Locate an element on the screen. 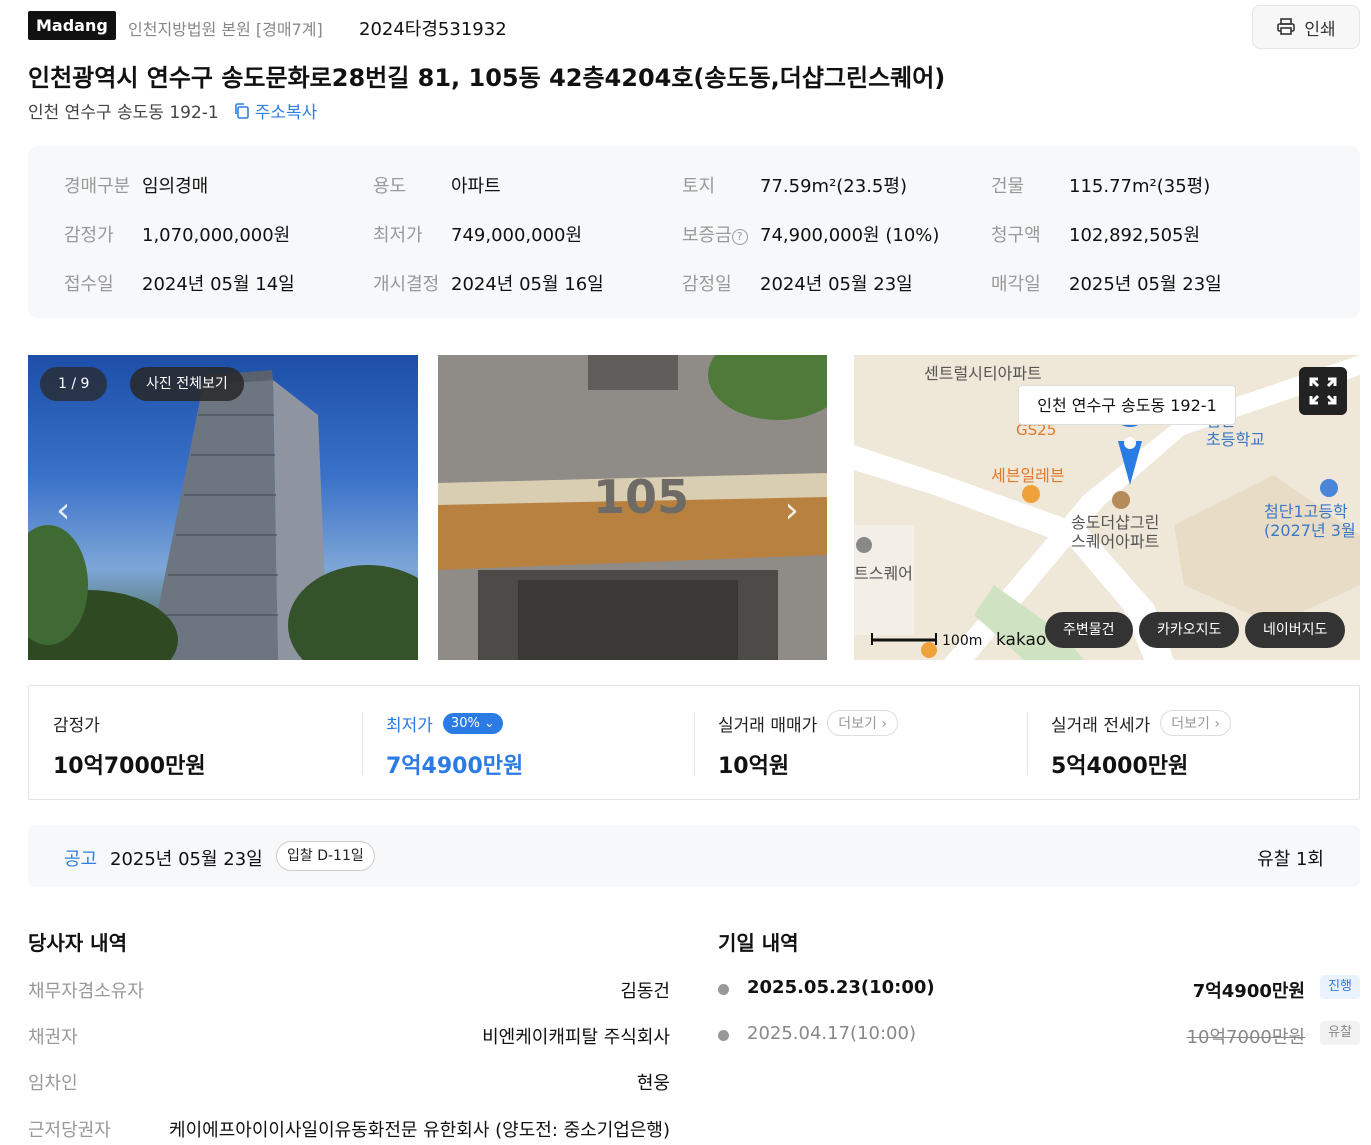 Image resolution: width=1371 pixels, height=1145 pixels. court-name: 인천지방법원 본원 [경매7계] is located at coordinates (225, 29).